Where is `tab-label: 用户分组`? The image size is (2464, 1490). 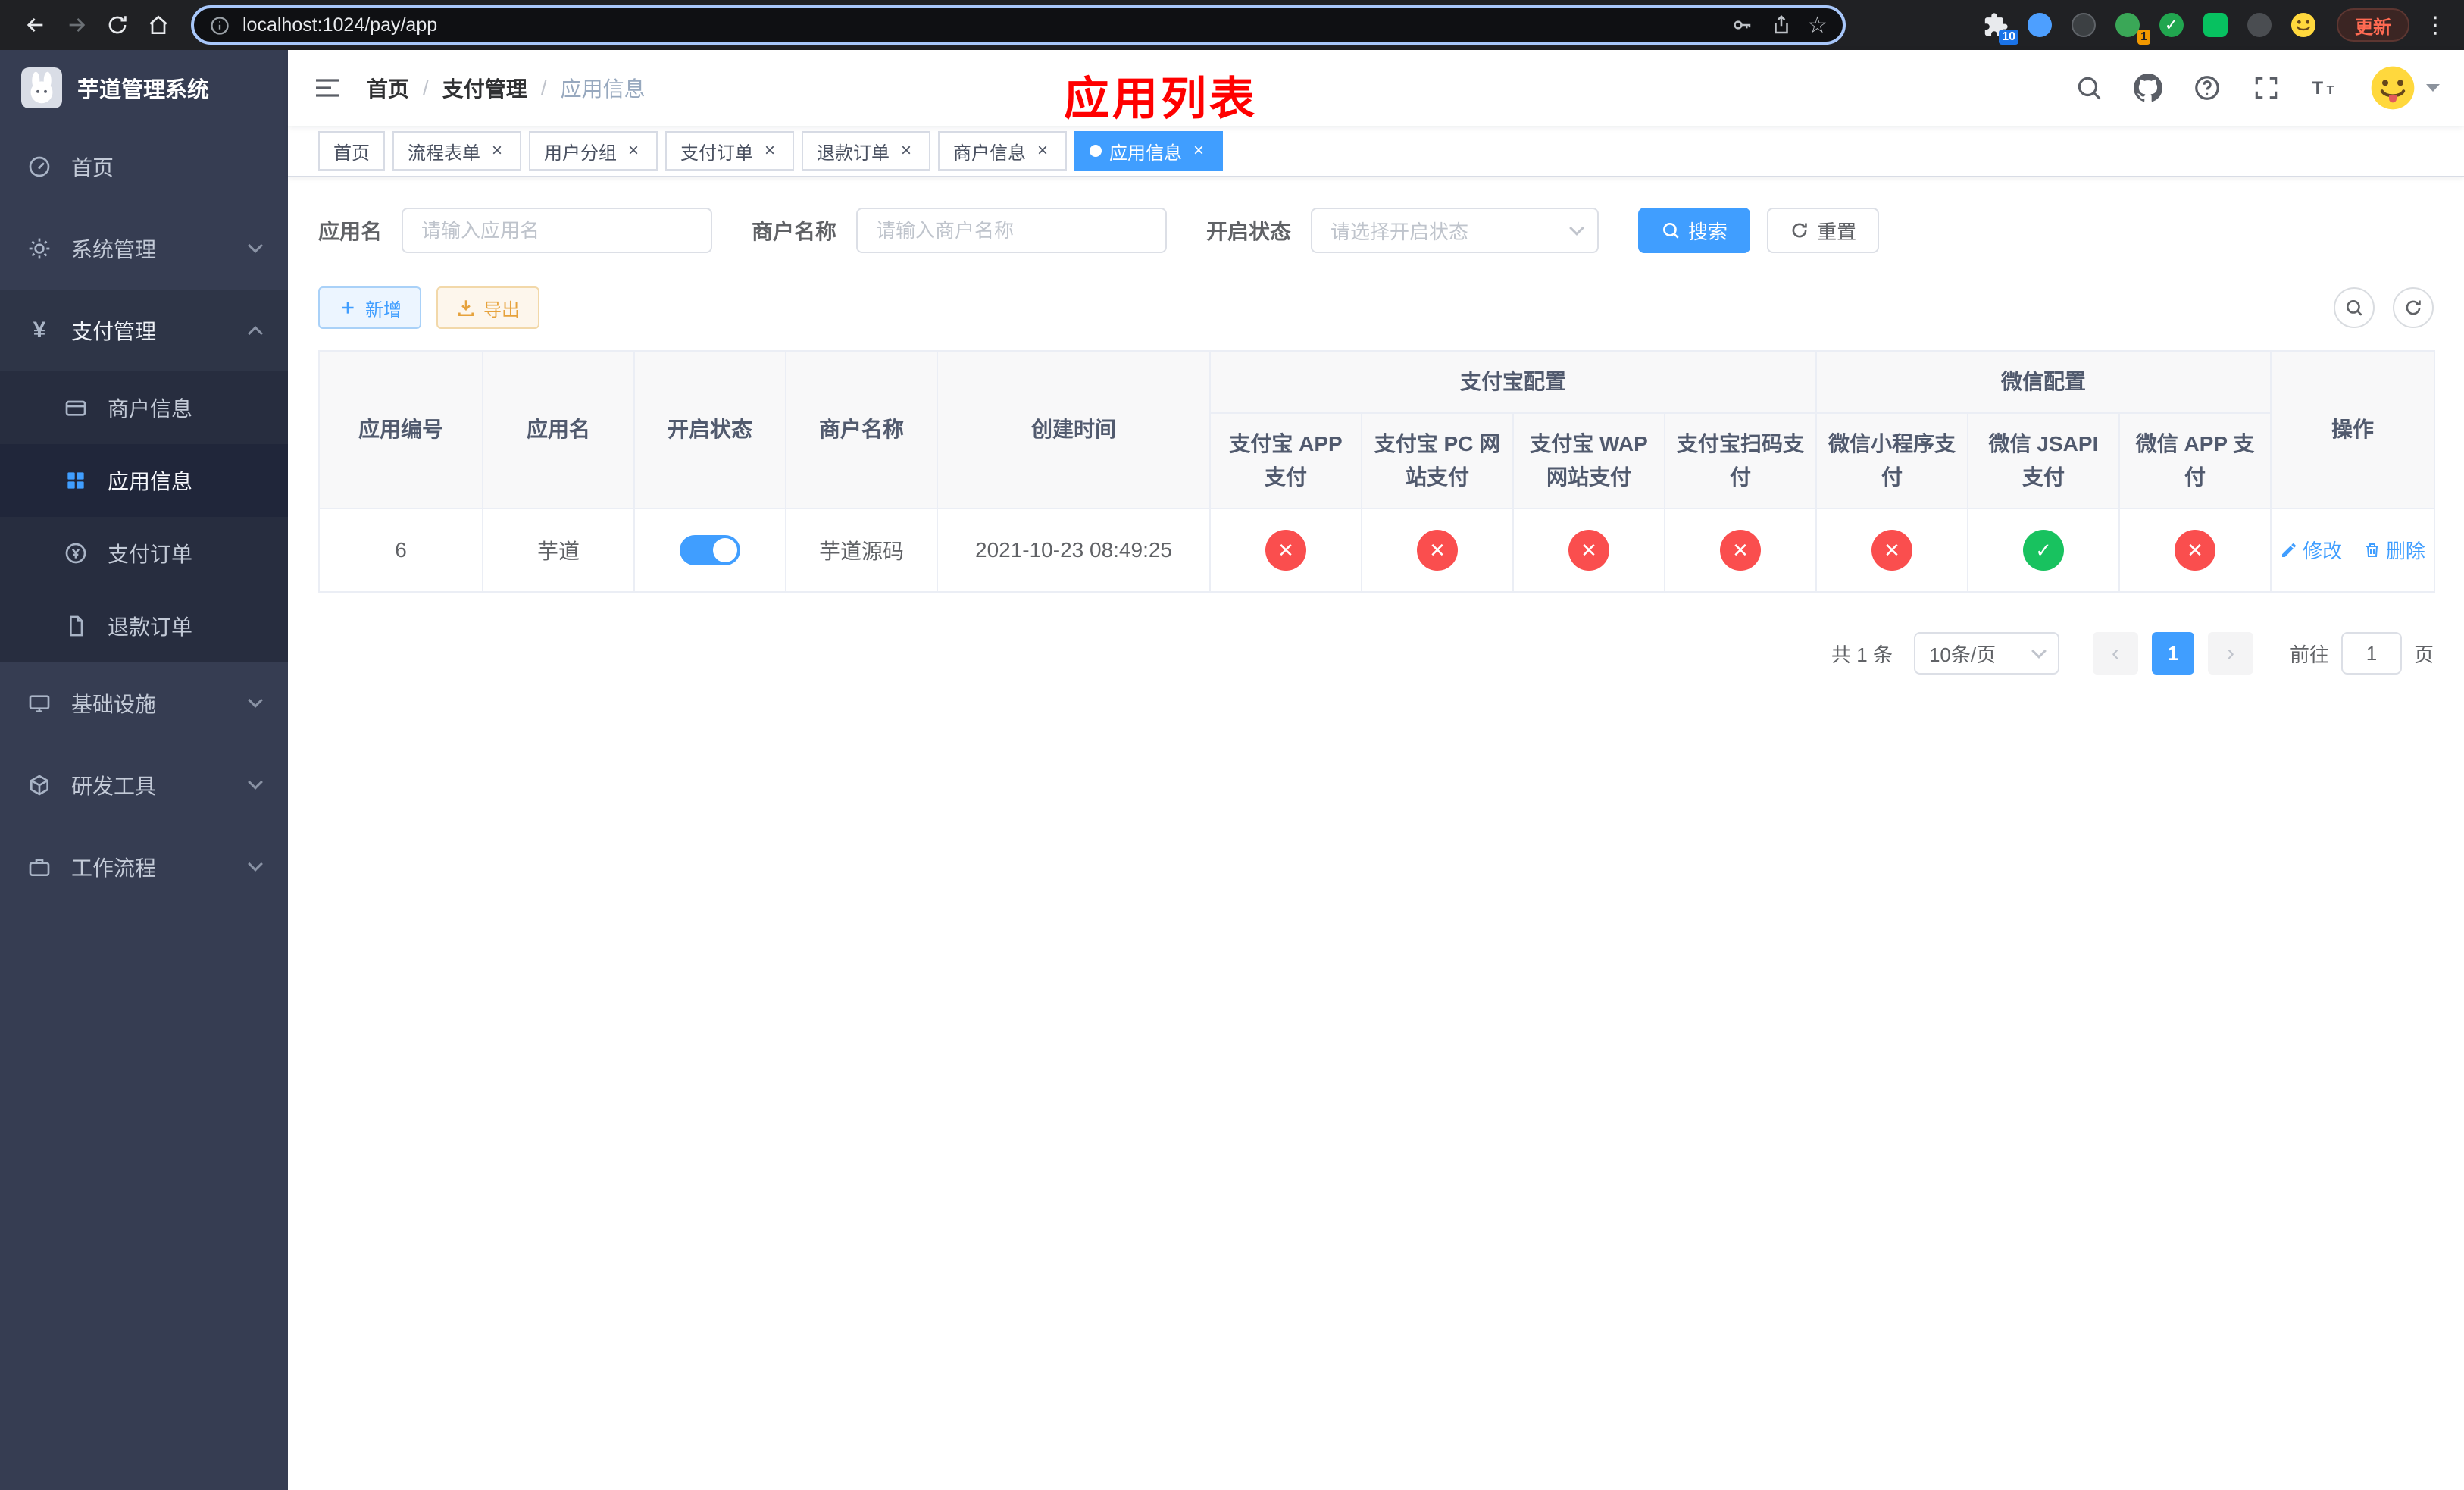
tab-label: 用户分组 is located at coordinates (580, 153).